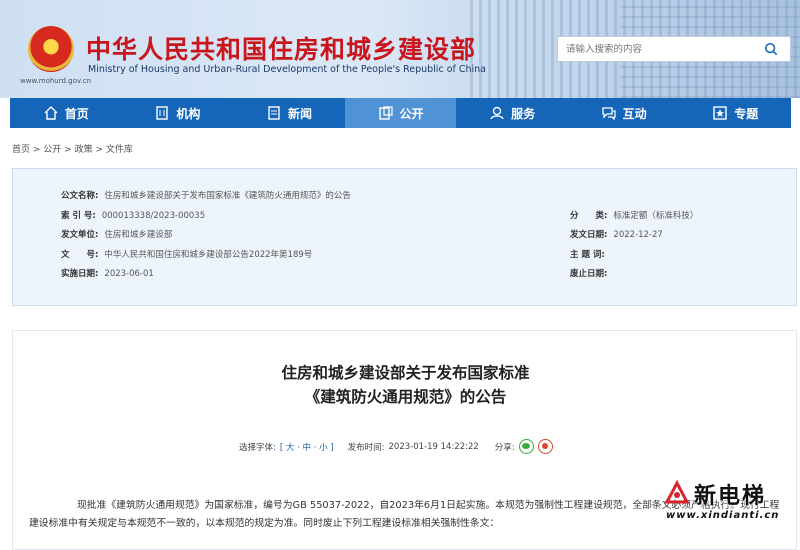  I want to click on info-issue-date: 2022-12-27, so click(638, 235).